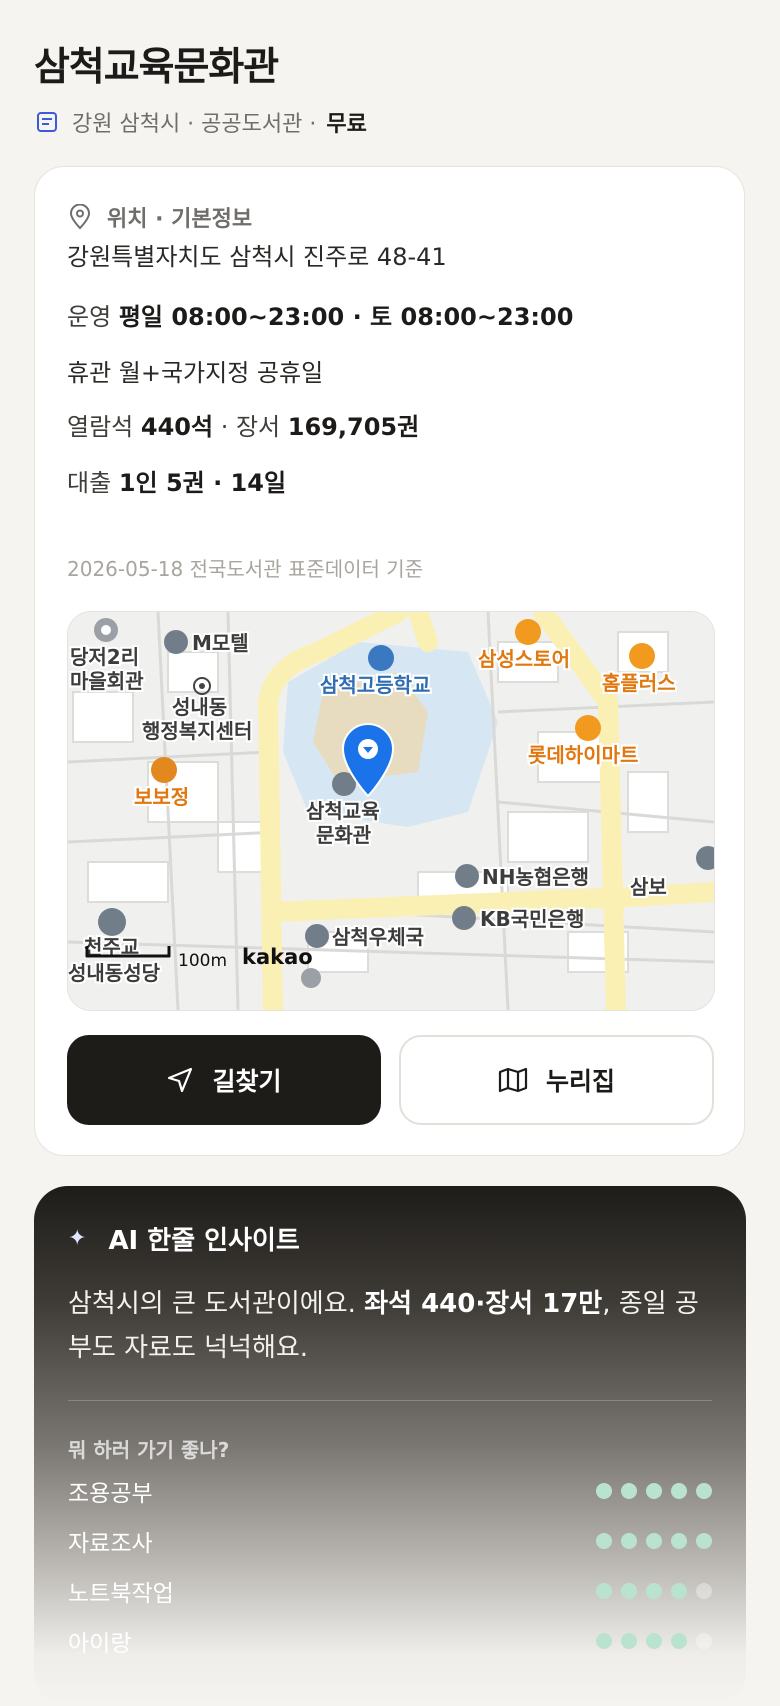 Image resolution: width=780 pixels, height=1706 pixels. I want to click on section-header: 위치 · 기본정보, so click(160, 217).